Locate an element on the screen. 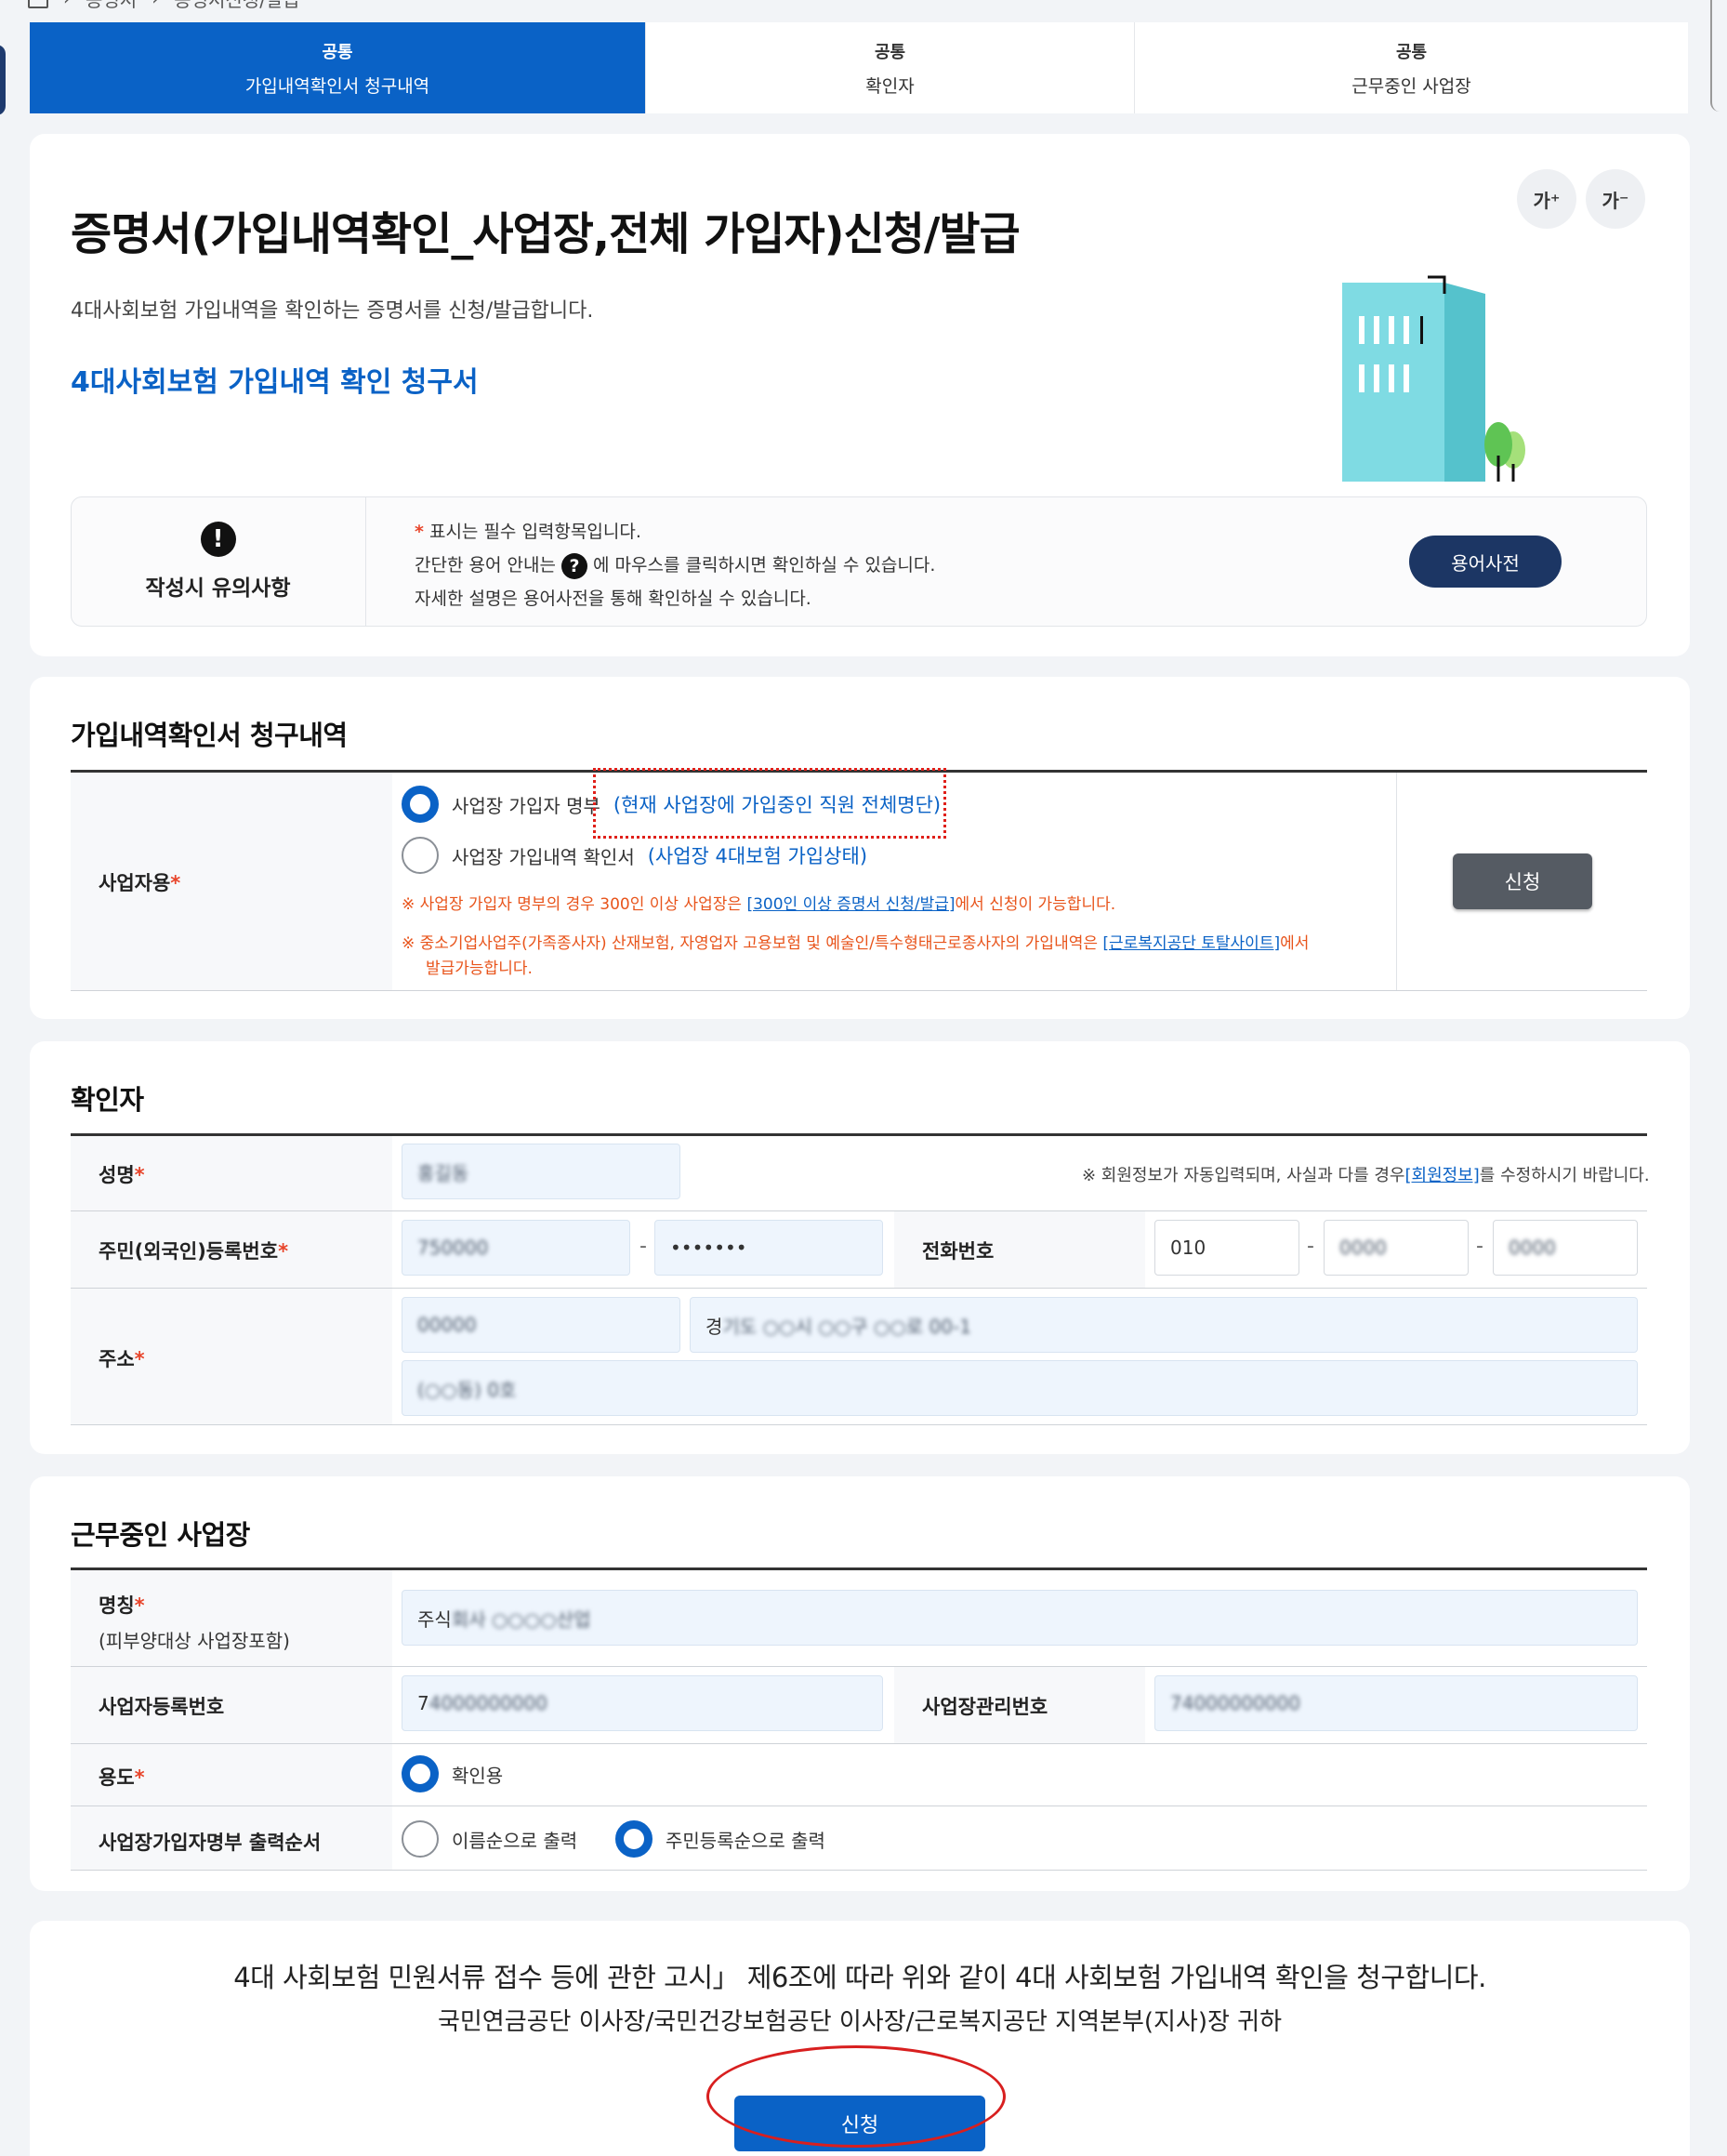 The height and width of the screenshot is (2156, 1727). radio-member-list is located at coordinates (421, 805).